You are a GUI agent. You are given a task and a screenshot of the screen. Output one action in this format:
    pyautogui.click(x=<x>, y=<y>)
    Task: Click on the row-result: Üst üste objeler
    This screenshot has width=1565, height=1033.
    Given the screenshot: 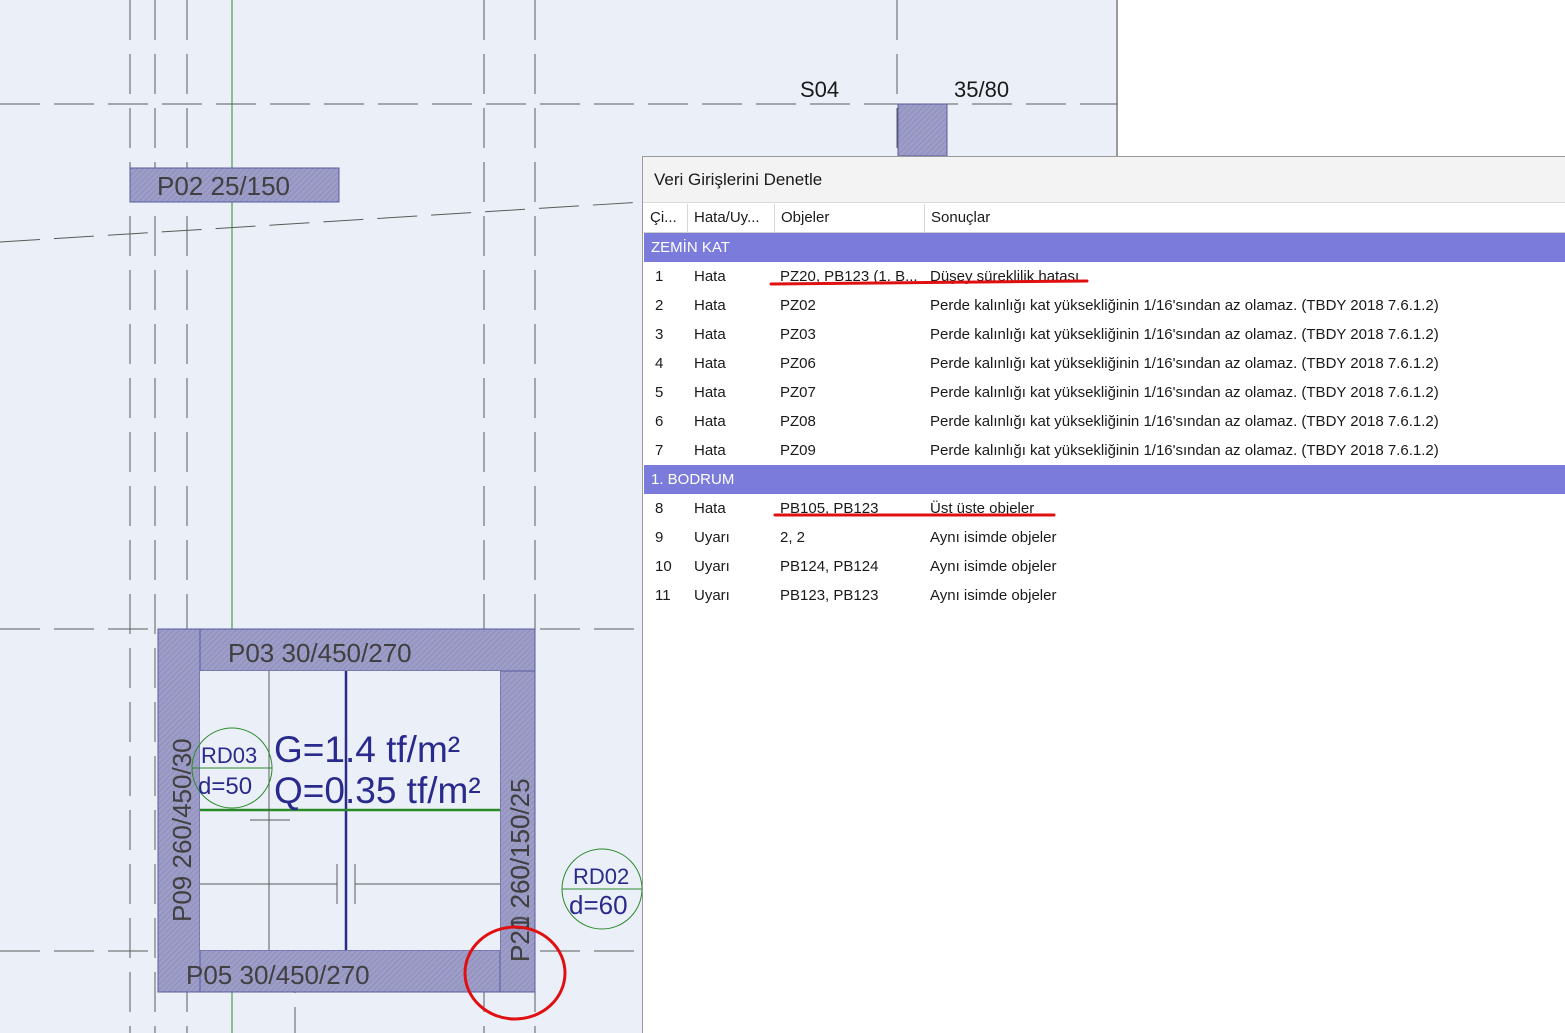 What is the action you would take?
    pyautogui.click(x=982, y=508)
    